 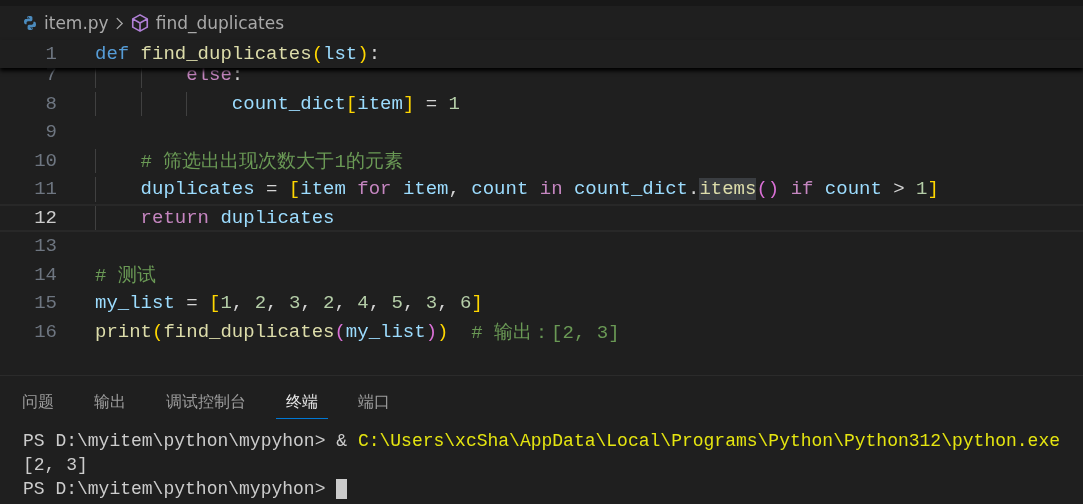 What do you see at coordinates (397, 303) in the screenshot?
I see `code-token: 5` at bounding box center [397, 303].